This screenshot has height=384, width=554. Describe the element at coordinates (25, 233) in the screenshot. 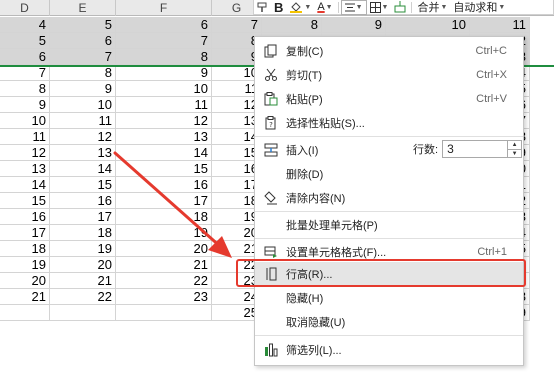

I see `cell-d: 17` at that location.